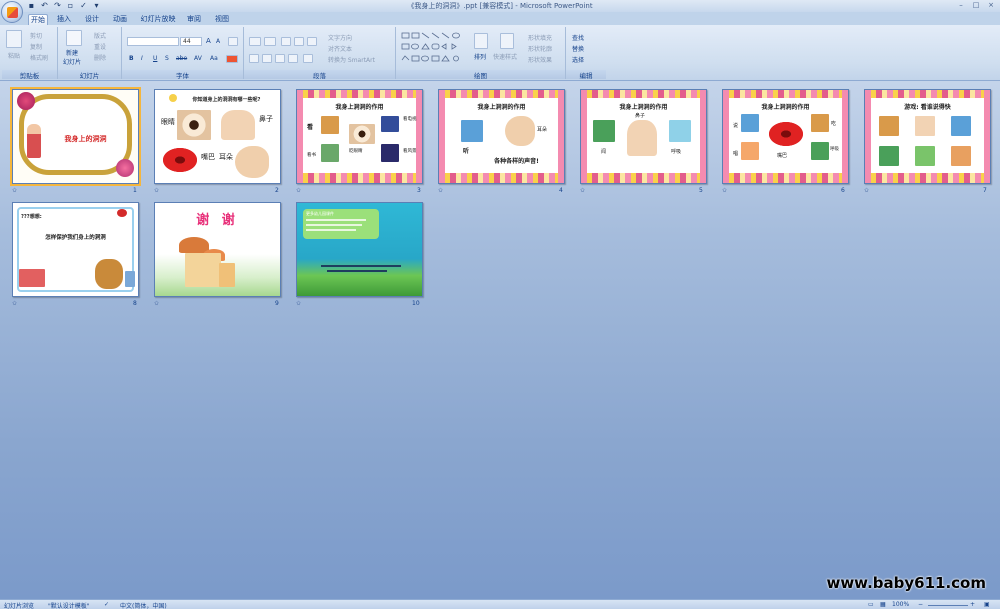 The height and width of the screenshot is (609, 1000). What do you see at coordinates (900, 604) in the screenshot?
I see `zoom-level: 100%` at bounding box center [900, 604].